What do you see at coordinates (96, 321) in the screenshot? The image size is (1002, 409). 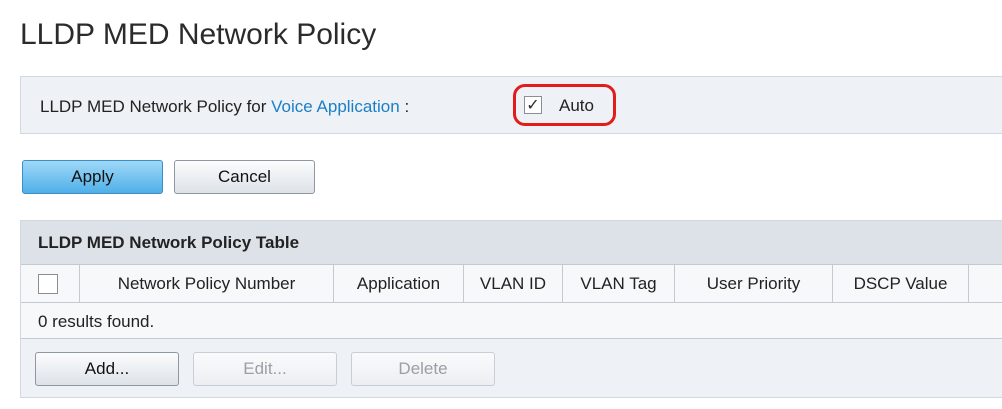 I see `results-text: 0 results found.` at bounding box center [96, 321].